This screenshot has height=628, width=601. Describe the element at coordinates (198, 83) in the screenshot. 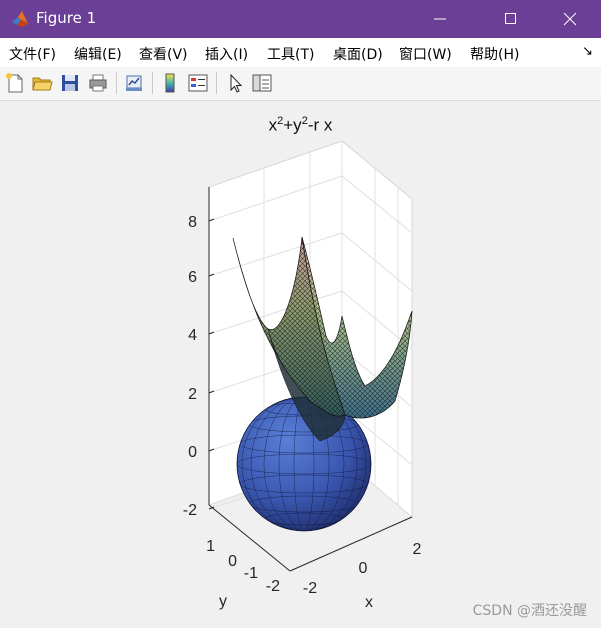

I see `legend-icon` at that location.